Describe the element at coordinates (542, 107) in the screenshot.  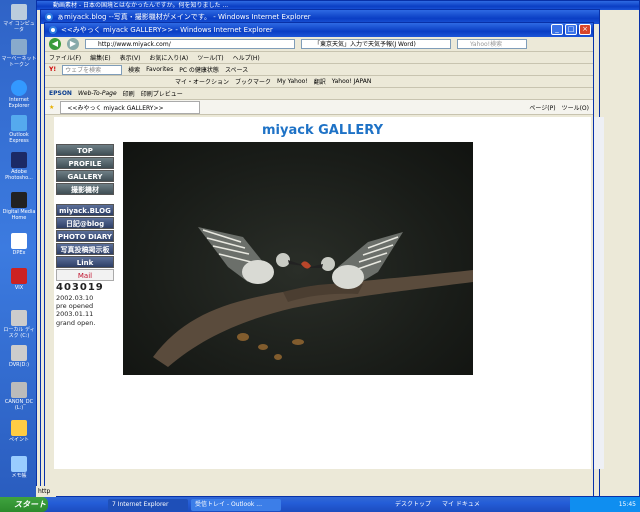
I see `page-menu: ページ(P)` at that location.